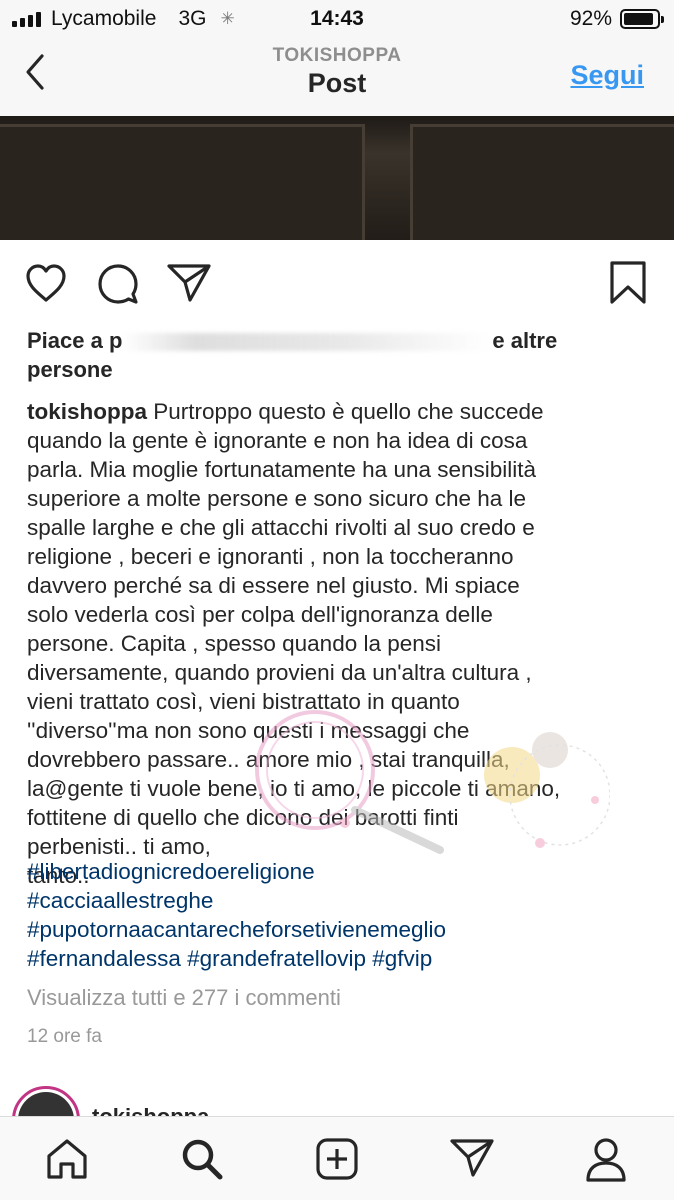  Describe the element at coordinates (606, 1160) in the screenshot. I see `profile-icon` at that location.